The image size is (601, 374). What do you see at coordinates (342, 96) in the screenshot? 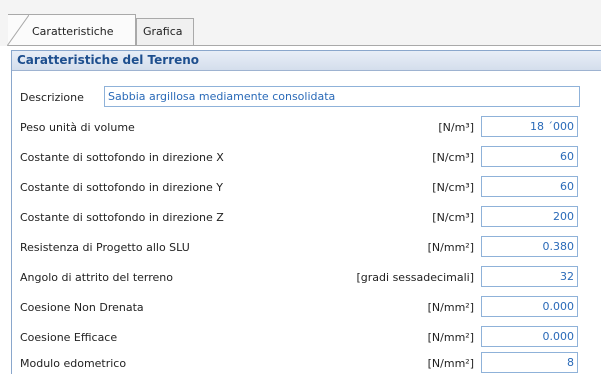
I see `description-input` at bounding box center [342, 96].